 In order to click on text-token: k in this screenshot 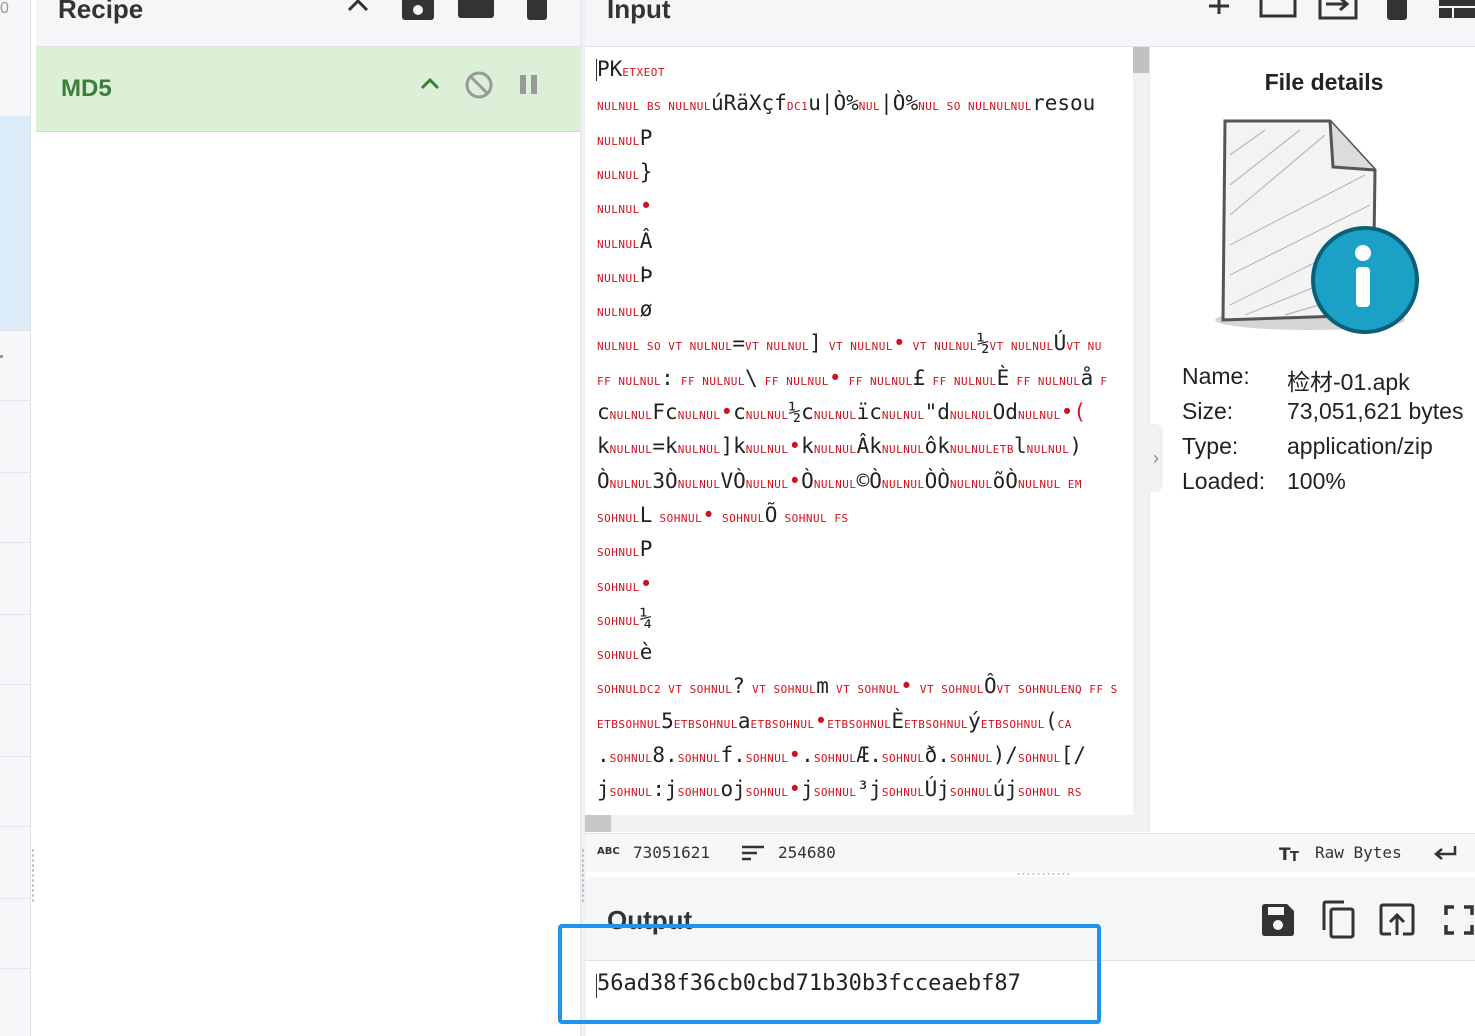, I will do `click(603, 446)`.